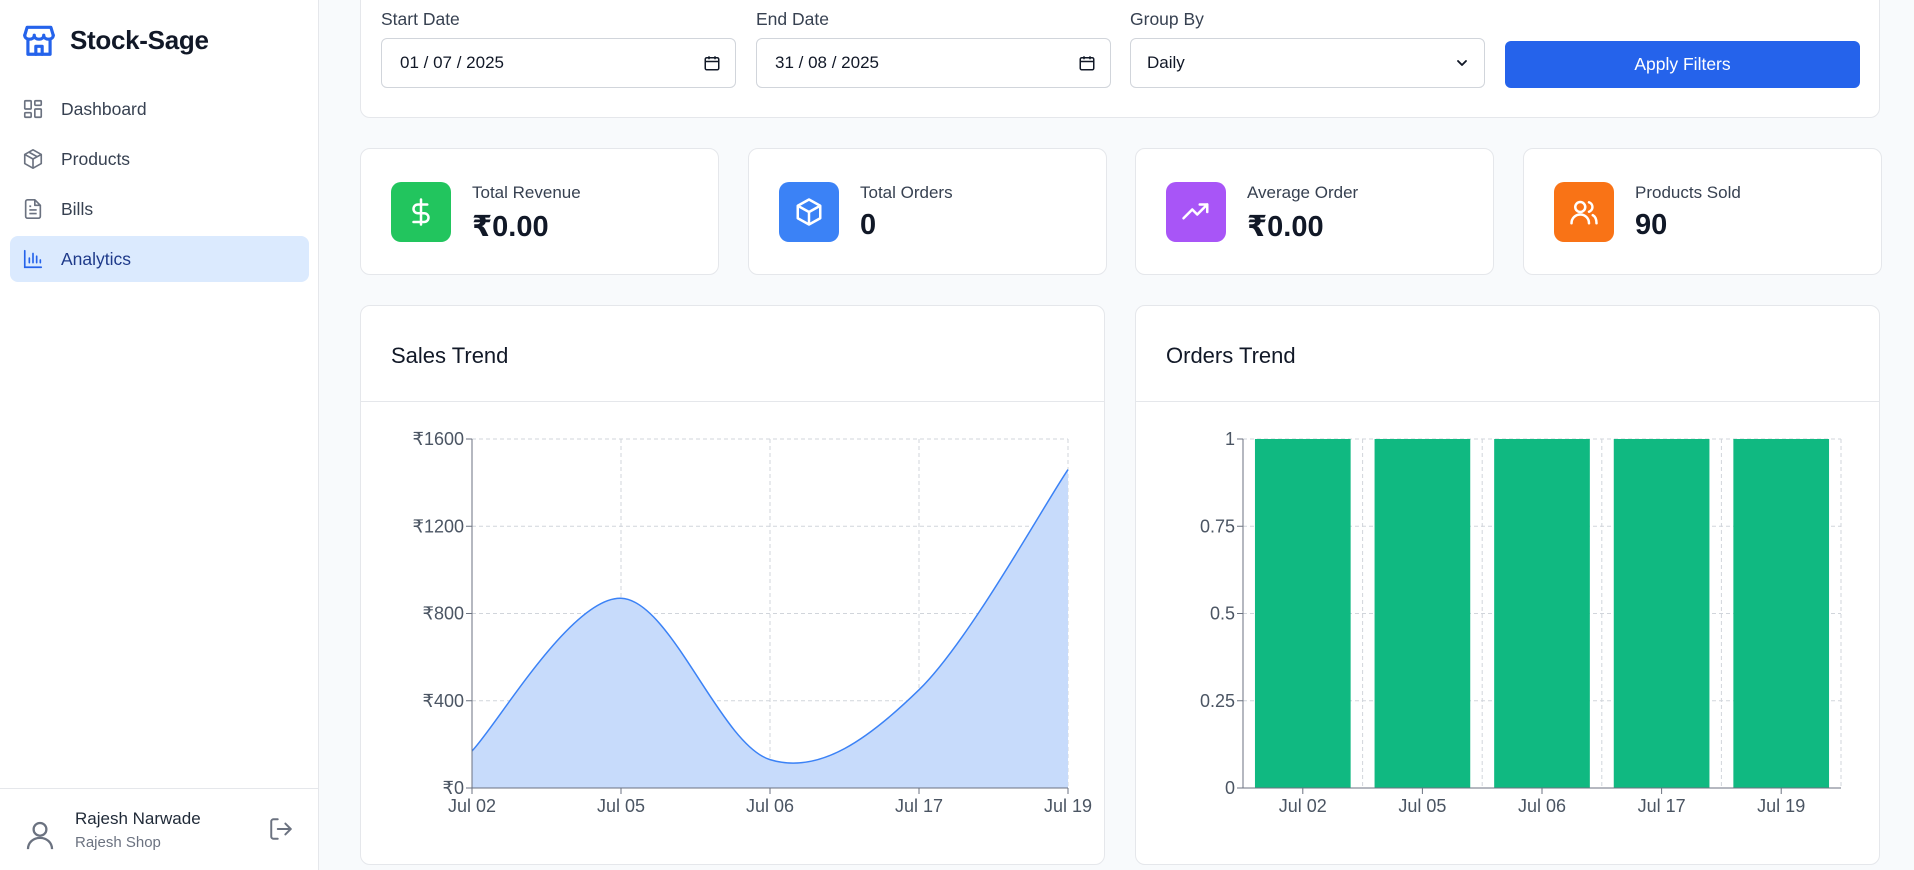  What do you see at coordinates (159, 829) in the screenshot?
I see `user-profile: Rajesh Narwade Rajesh Shop` at bounding box center [159, 829].